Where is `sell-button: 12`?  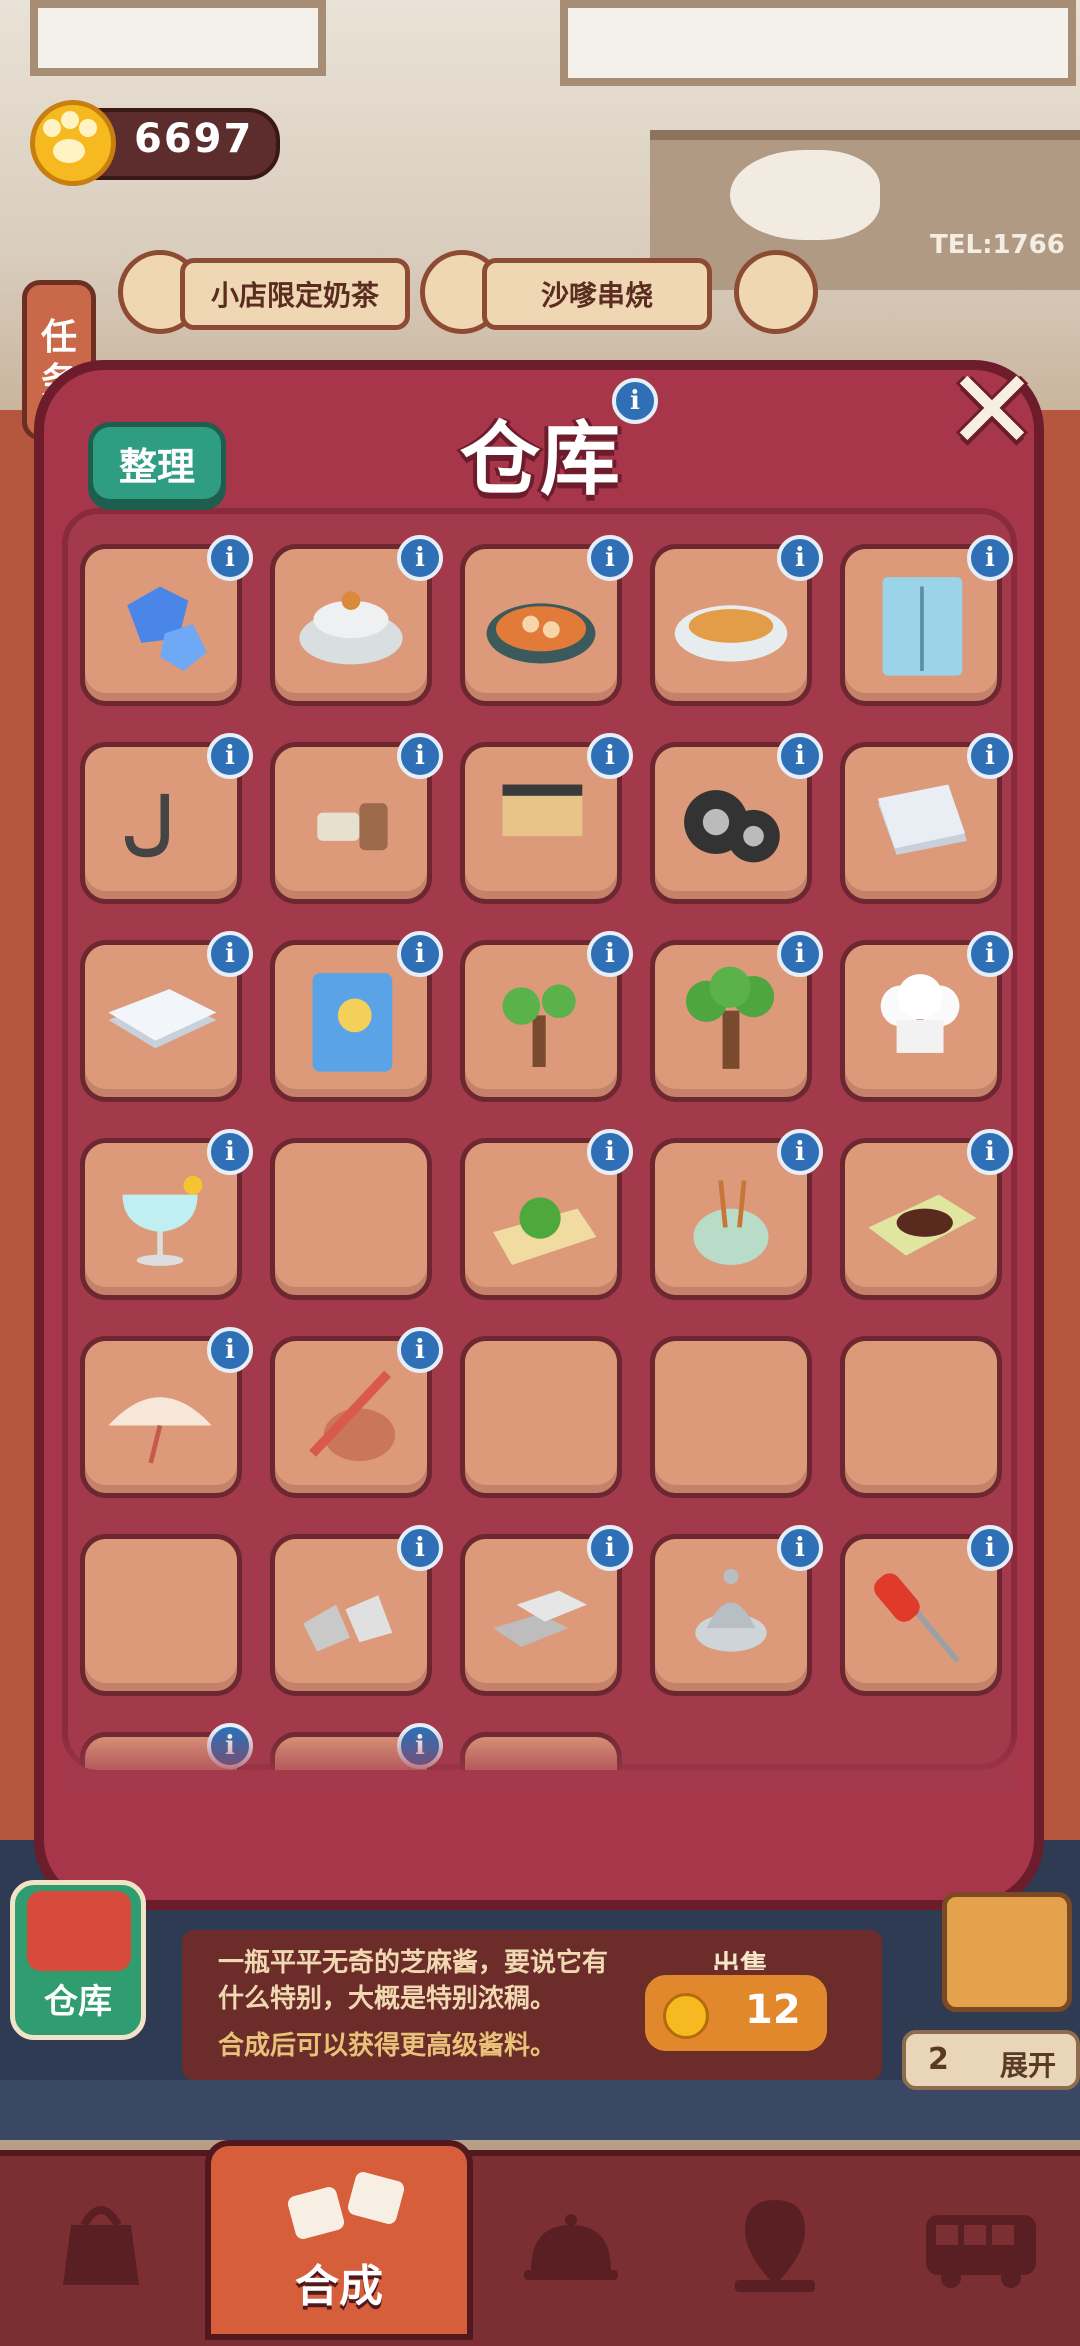 sell-button: 12 is located at coordinates (736, 2013).